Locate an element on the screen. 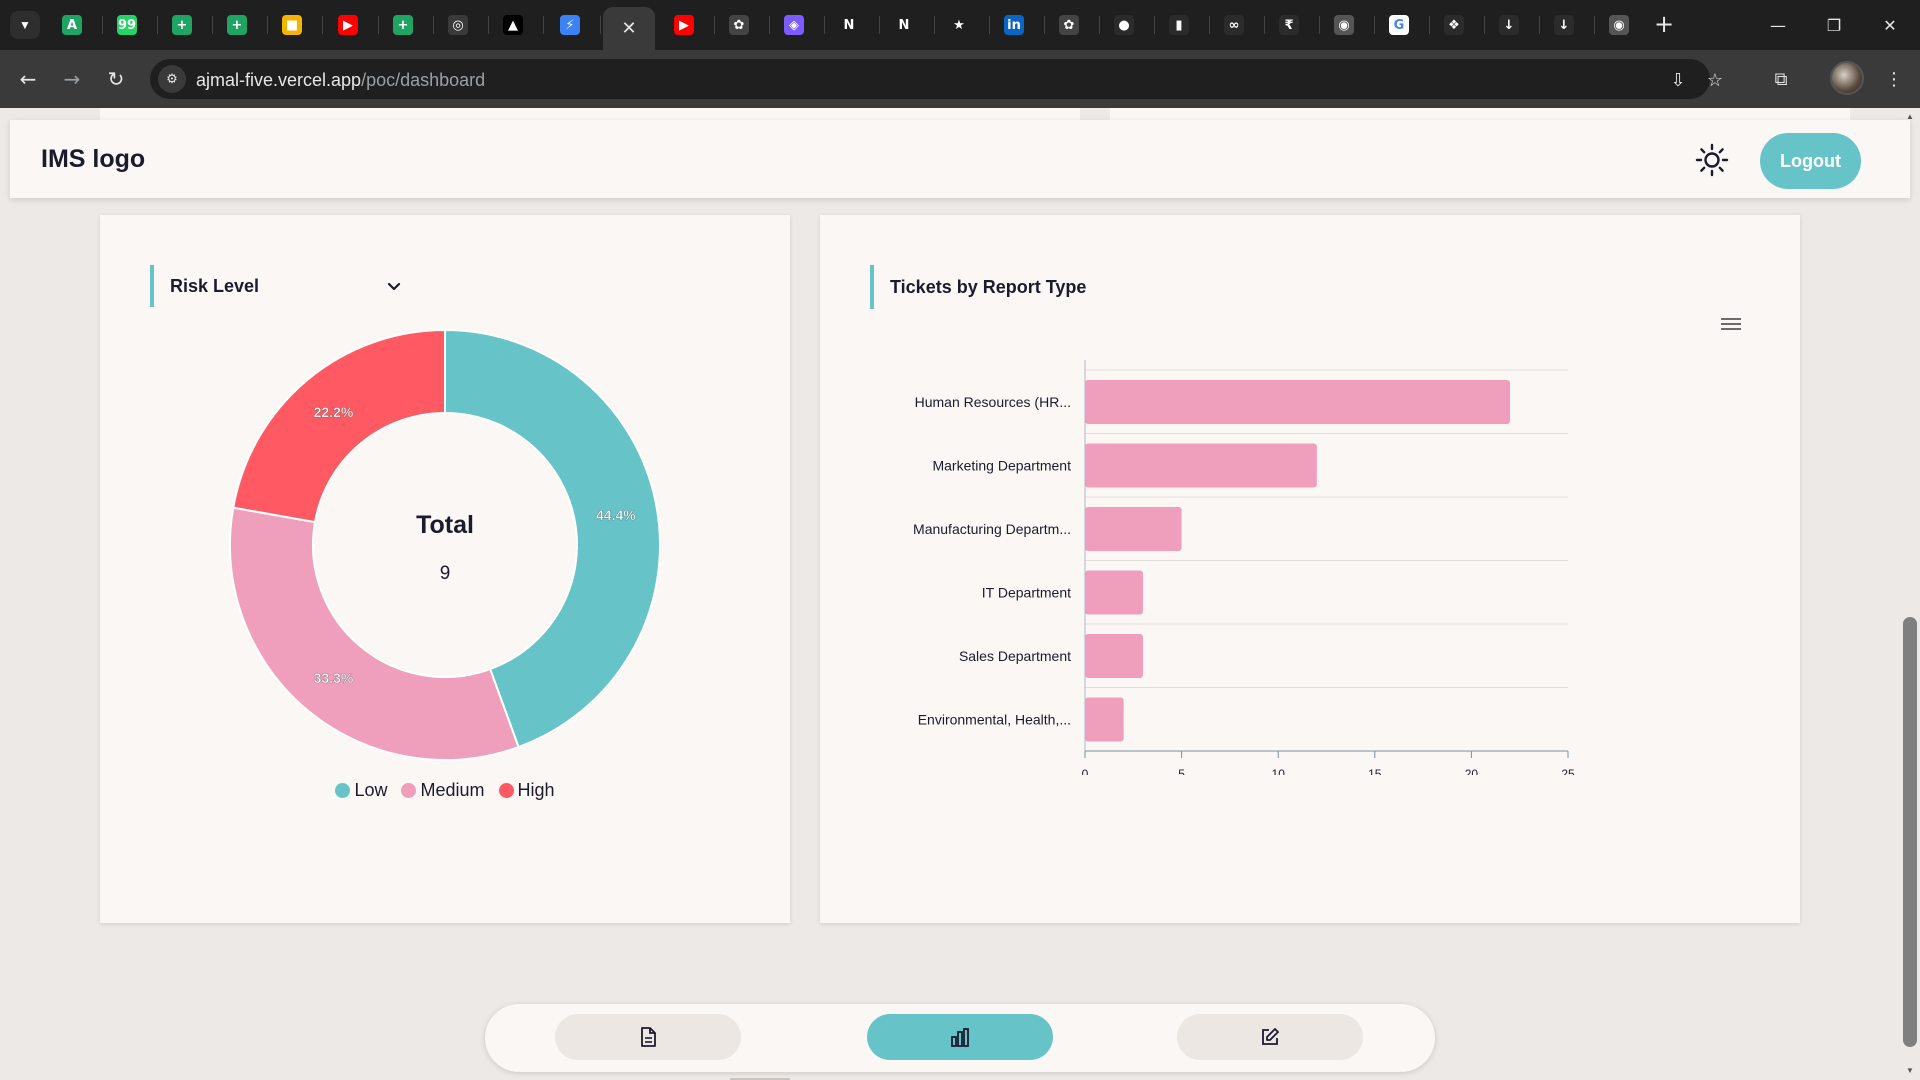 Image resolution: width=1920 pixels, height=1080 pixels. browser-tab: ■ is located at coordinates (292, 25).